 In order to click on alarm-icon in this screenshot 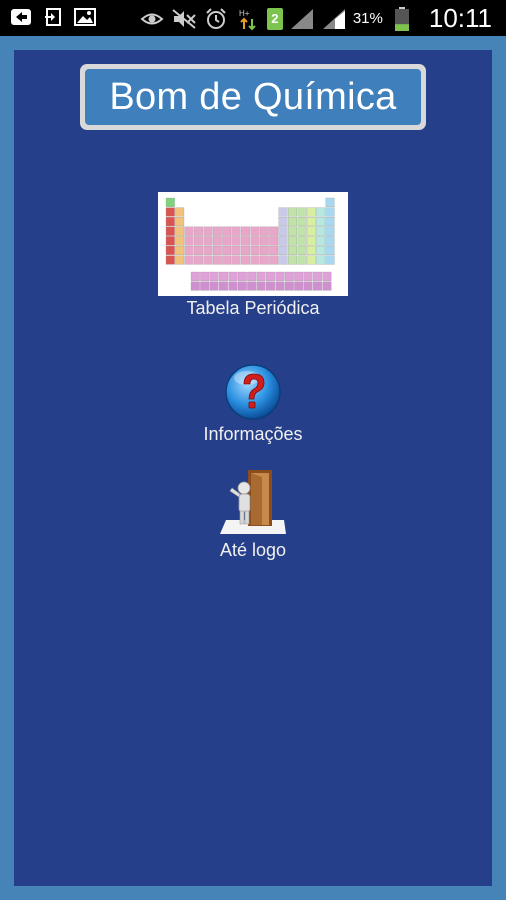, I will do `click(216, 19)`.